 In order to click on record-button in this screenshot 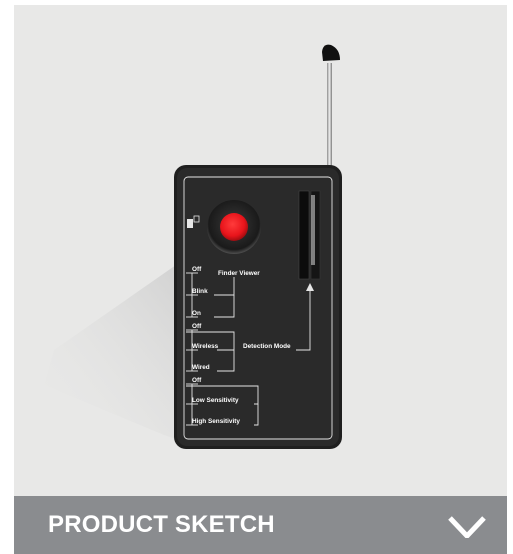, I will do `click(234, 227)`.